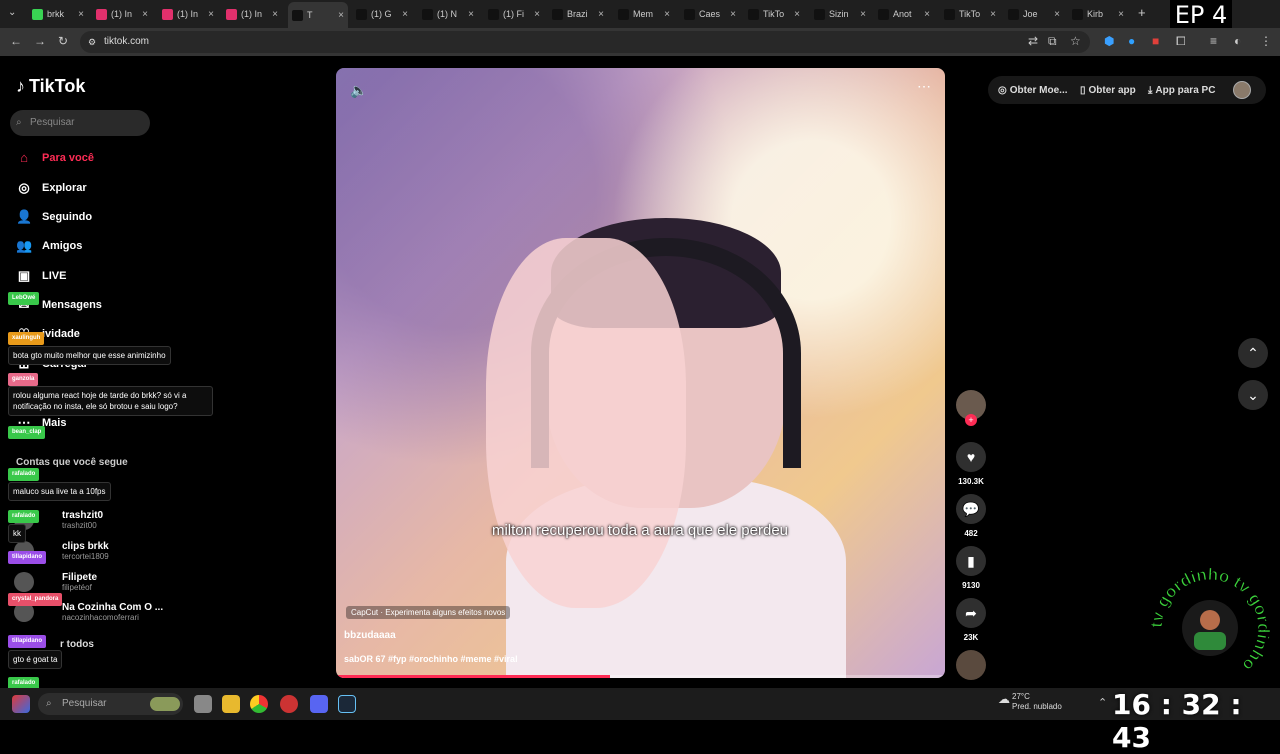 The image size is (1280, 754). What do you see at coordinates (585, 42) in the screenshot?
I see `url-field: ⚙ tiktok.com` at bounding box center [585, 42].